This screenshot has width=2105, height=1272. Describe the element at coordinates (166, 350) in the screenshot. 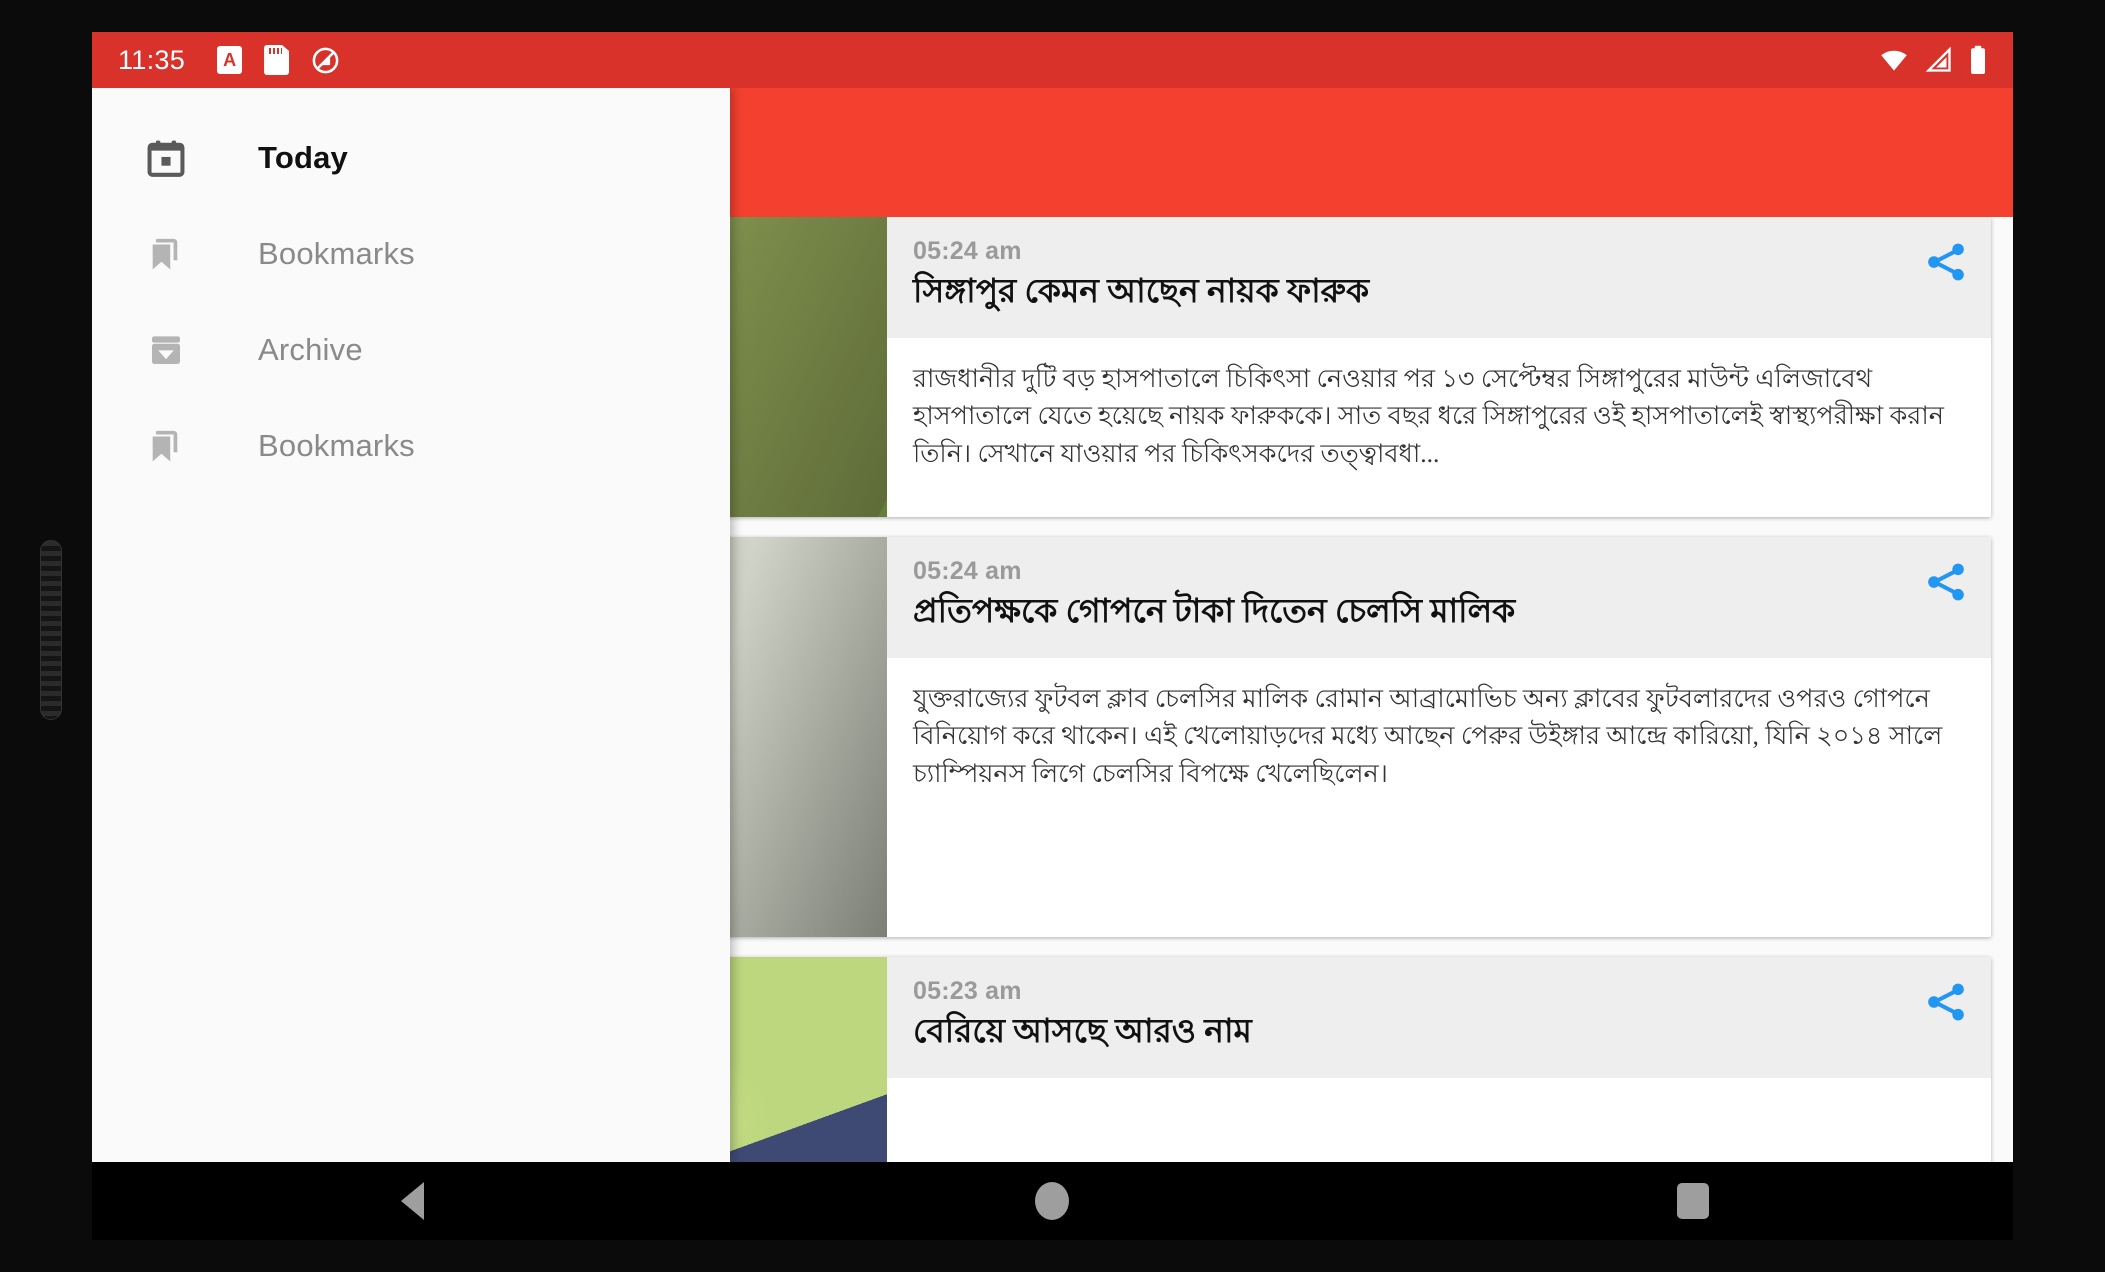

I see `archive-icon` at that location.